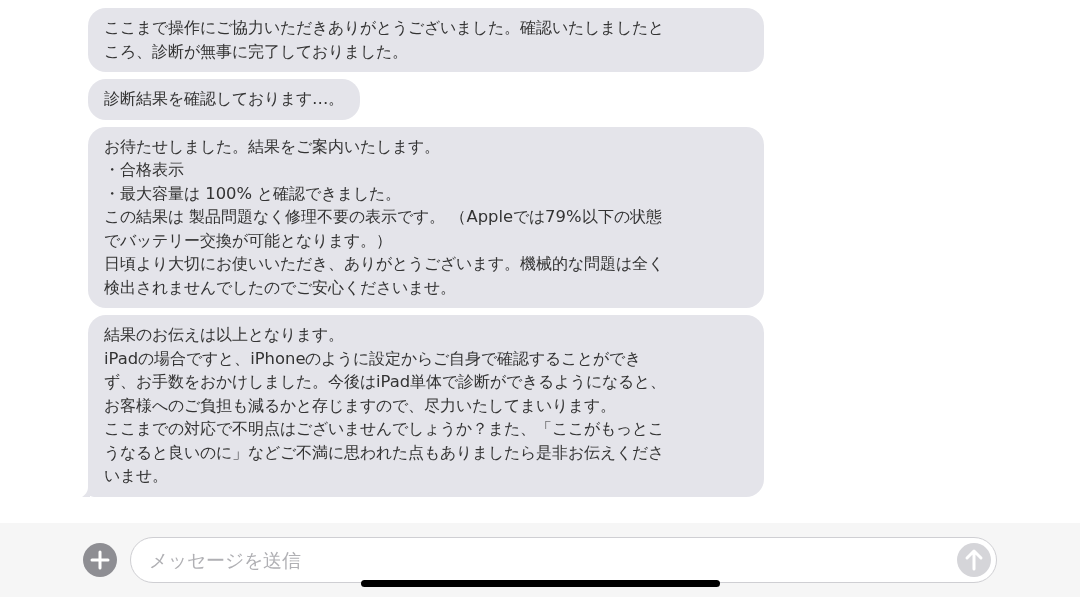 This screenshot has height=597, width=1080. What do you see at coordinates (384, 39) in the screenshot?
I see `message-text: ここまで操作にご協力いただきありがとうございました。確認いたしましたと ころ、診断が無事に完了しておりました。` at bounding box center [384, 39].